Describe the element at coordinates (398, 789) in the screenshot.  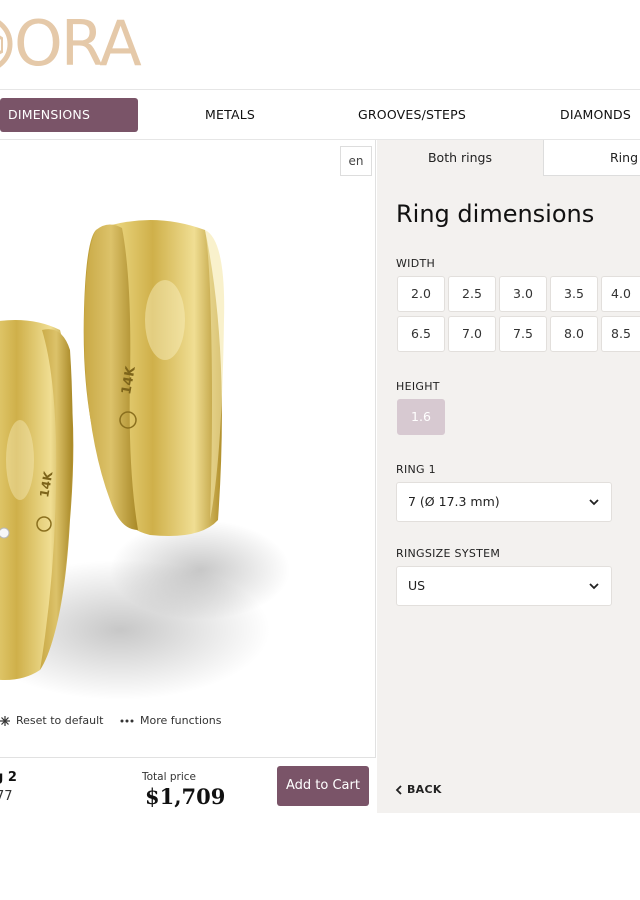
I see `chevron-left-icon` at that location.